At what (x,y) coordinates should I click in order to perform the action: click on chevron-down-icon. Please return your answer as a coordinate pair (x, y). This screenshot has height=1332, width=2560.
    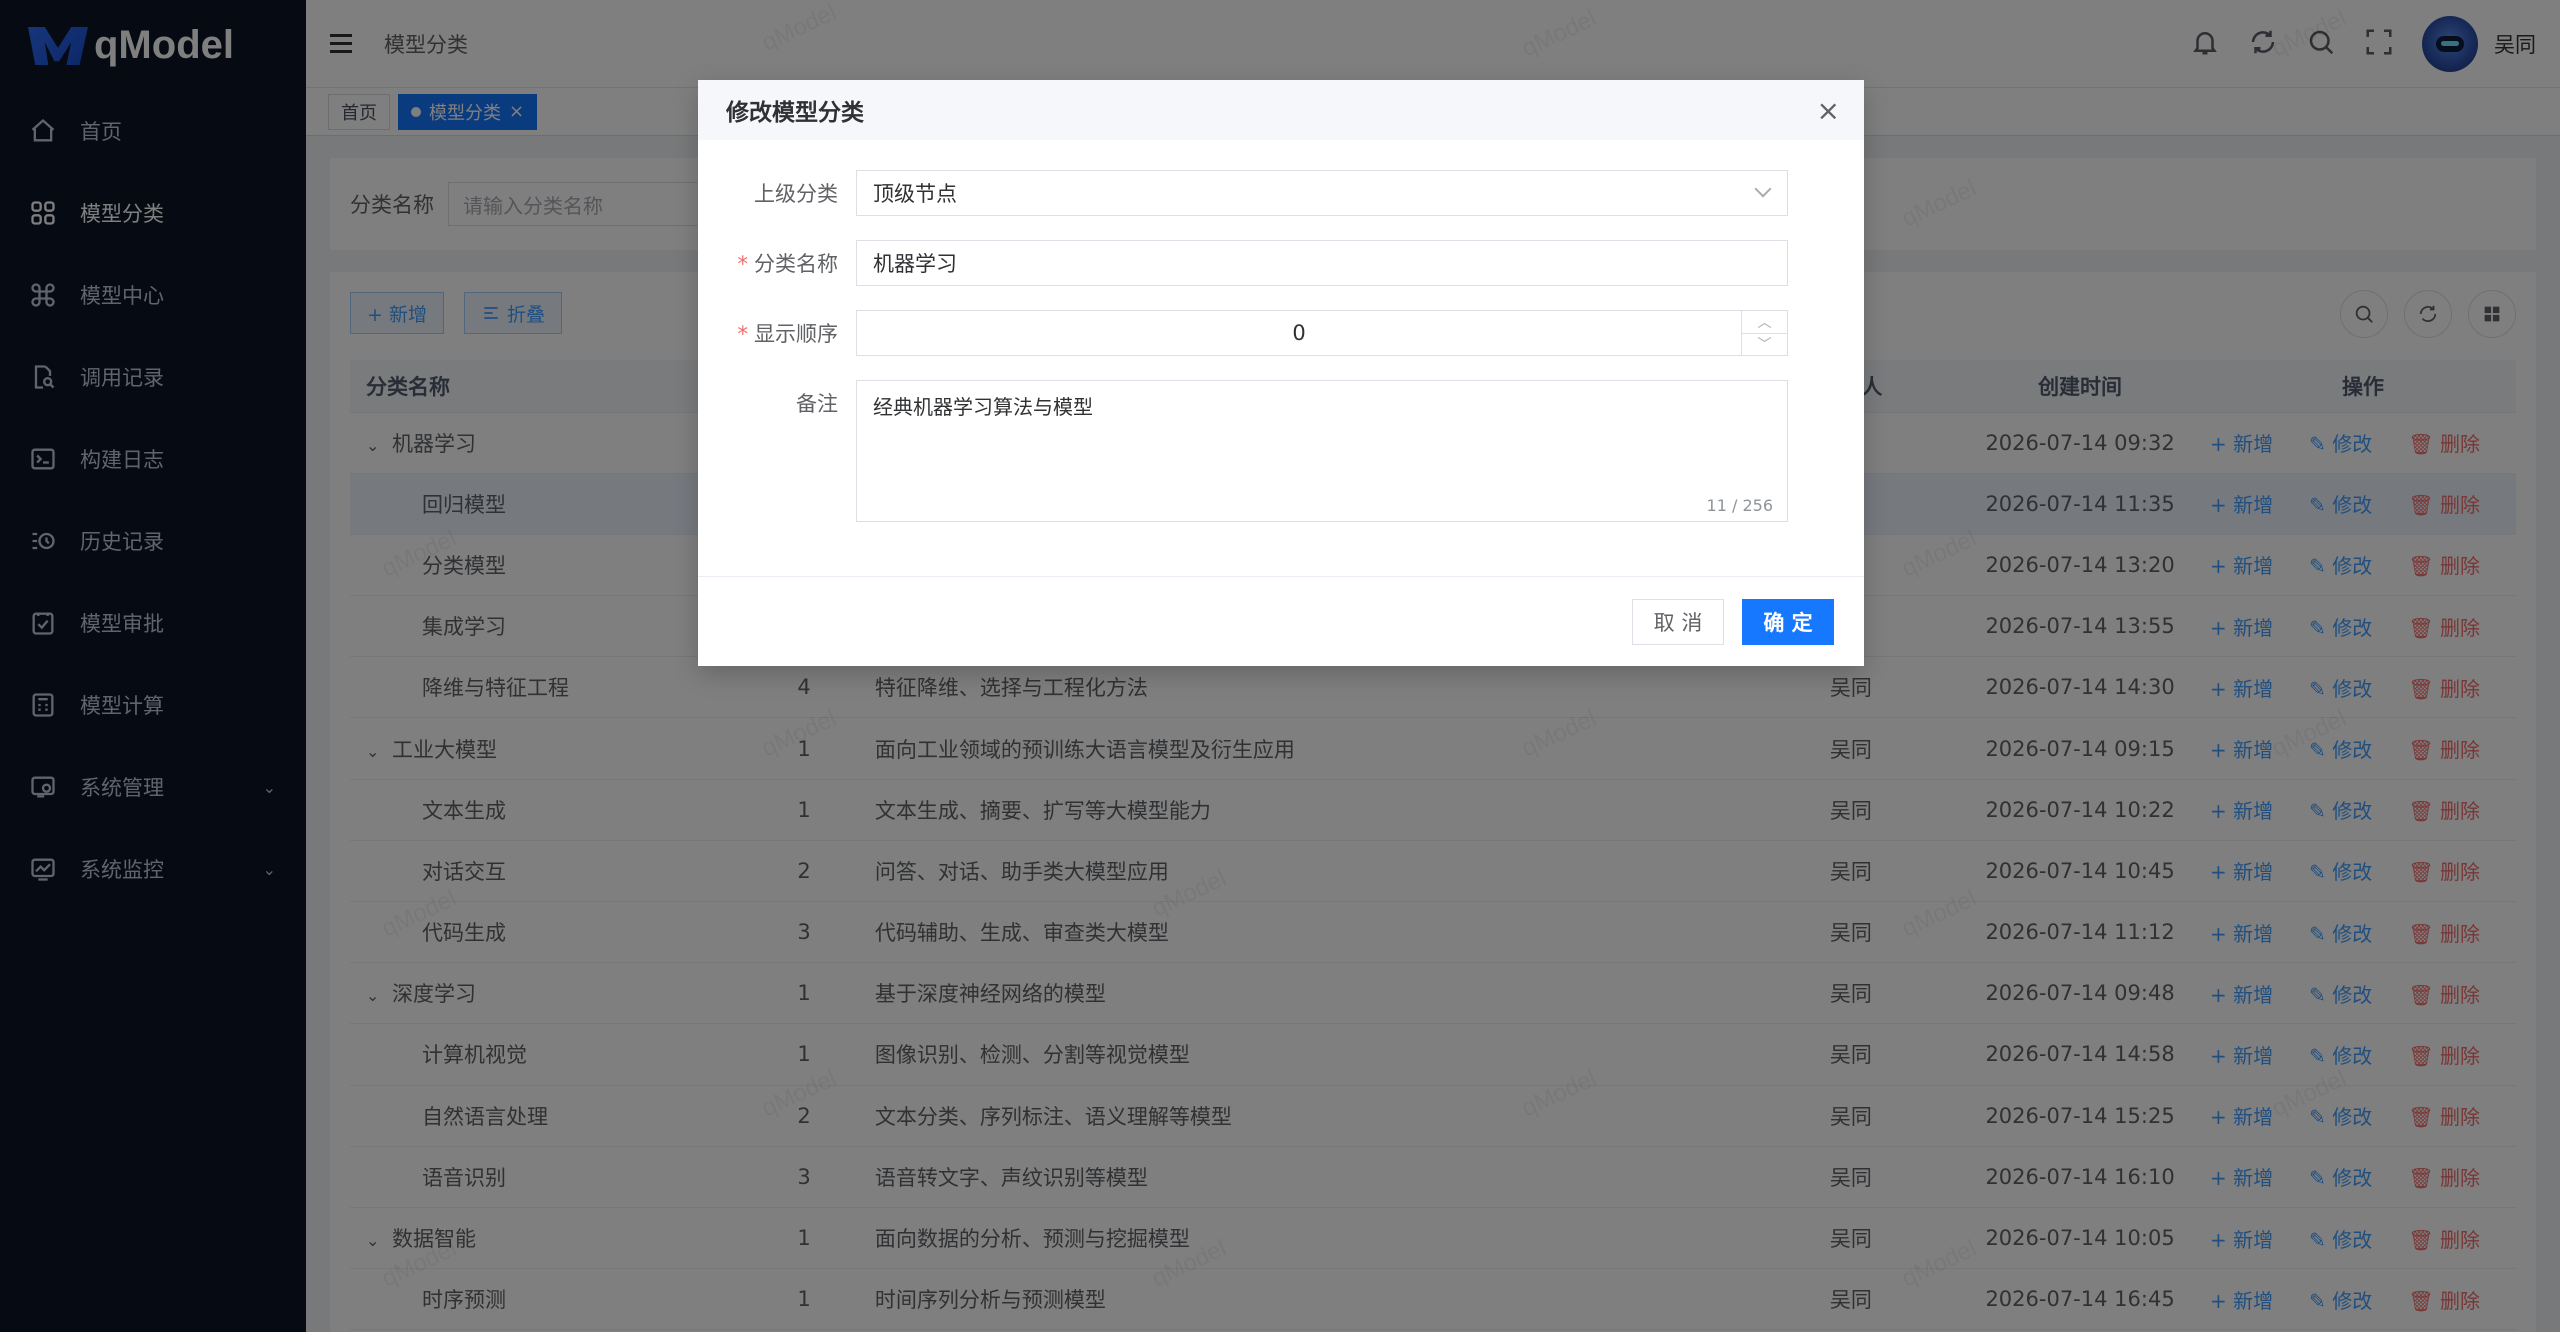
    Looking at the image, I should click on (1763, 189).